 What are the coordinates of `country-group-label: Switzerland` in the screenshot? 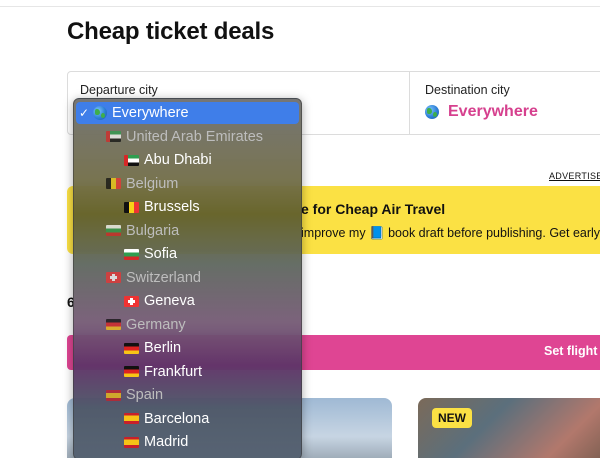 It's located at (163, 277).